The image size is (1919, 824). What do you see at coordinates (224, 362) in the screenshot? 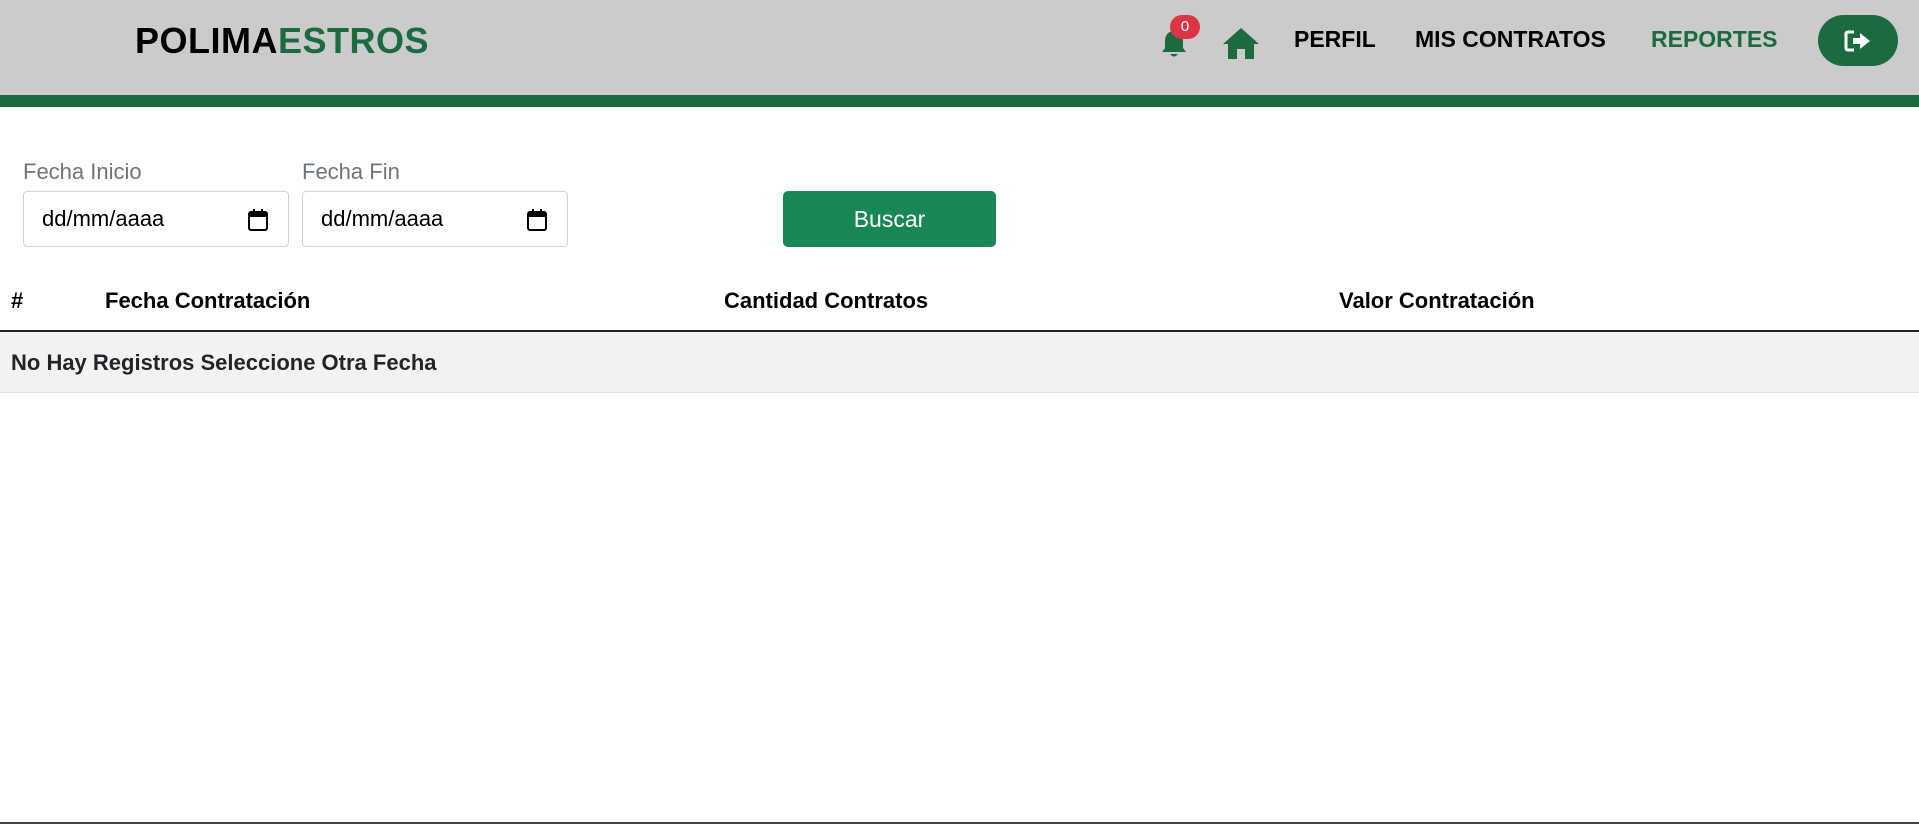
I see `empty-table-message: No Hay Registros Seleccione Otra Fecha` at bounding box center [224, 362].